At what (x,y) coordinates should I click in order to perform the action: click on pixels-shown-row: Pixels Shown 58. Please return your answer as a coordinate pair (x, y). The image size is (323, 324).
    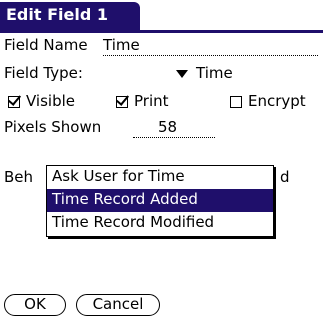
    Looking at the image, I should click on (163, 130).